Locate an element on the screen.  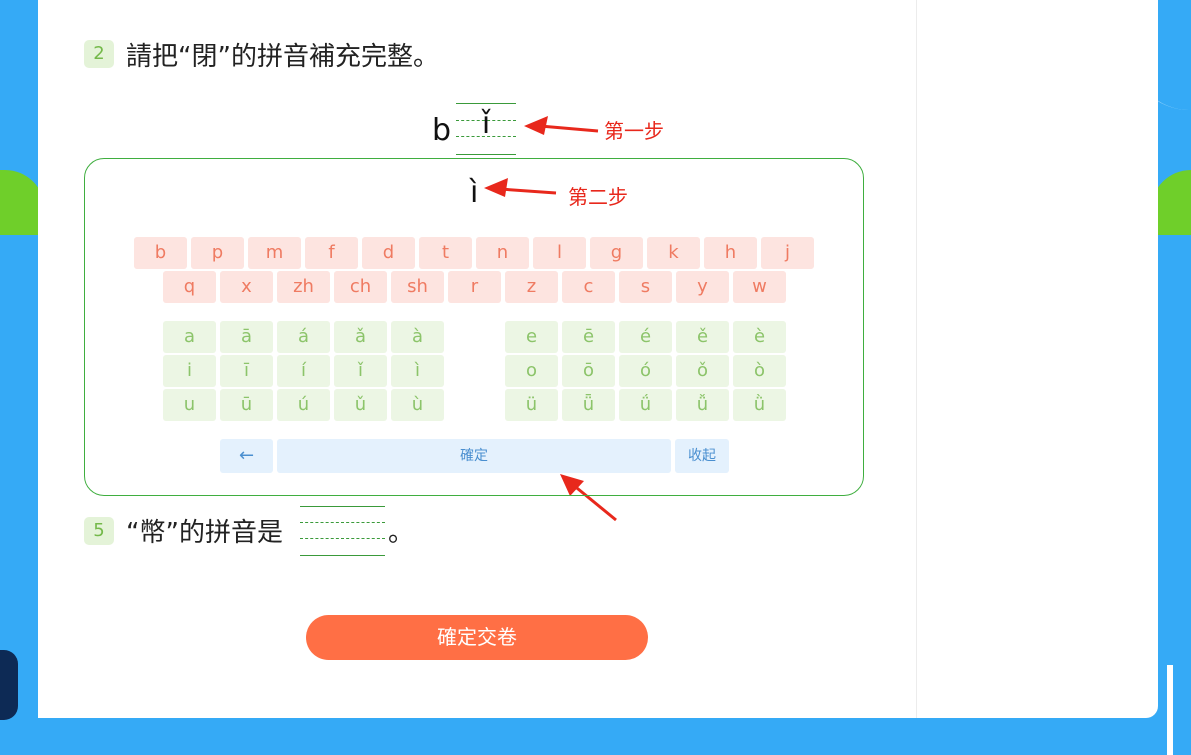
background-character is located at coordinates (9, 685).